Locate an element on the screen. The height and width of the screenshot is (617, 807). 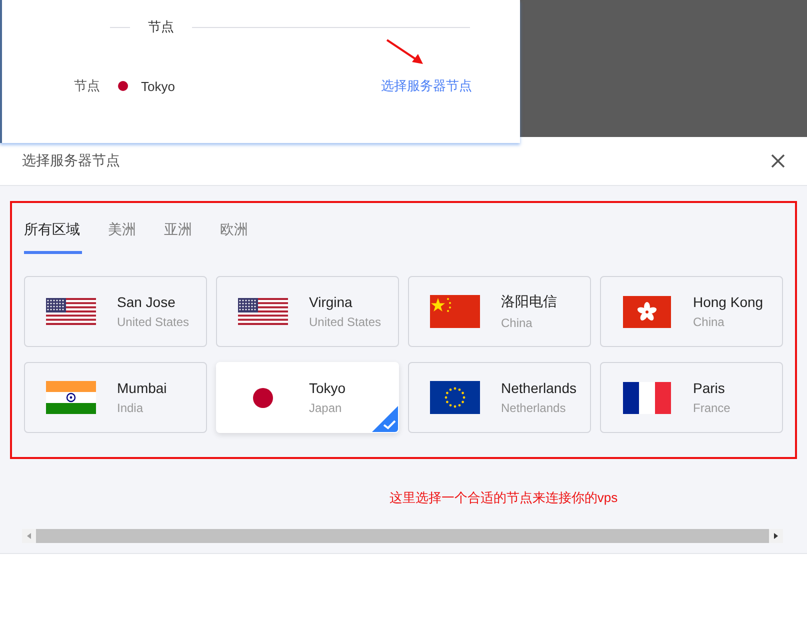
annotation-note: 这里选择一个合适的节点来连接你的vps is located at coordinates (503, 498).